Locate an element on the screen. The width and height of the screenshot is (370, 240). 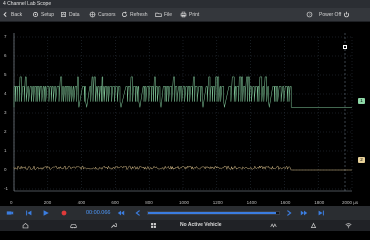
help-icon: ? is located at coordinates (309, 14).